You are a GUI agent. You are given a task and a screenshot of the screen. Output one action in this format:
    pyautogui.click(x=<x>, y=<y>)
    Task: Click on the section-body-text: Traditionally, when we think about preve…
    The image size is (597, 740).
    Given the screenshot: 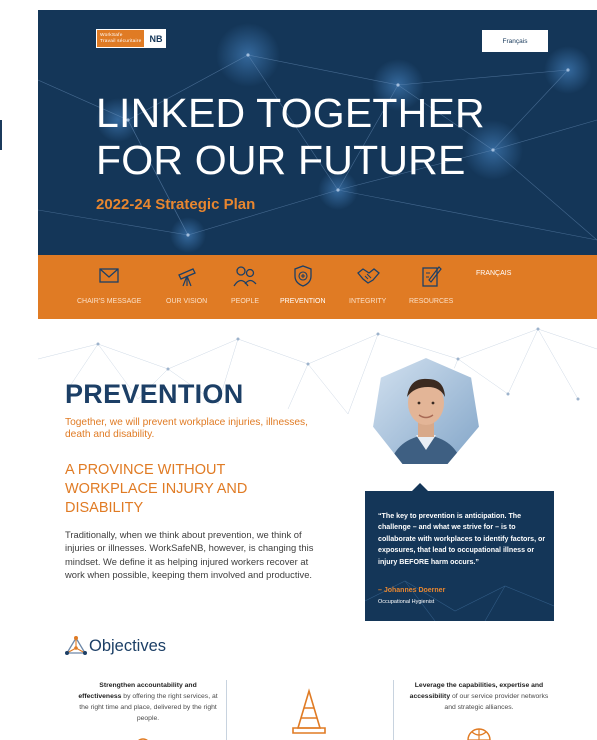 What is the action you would take?
    pyautogui.click(x=189, y=554)
    